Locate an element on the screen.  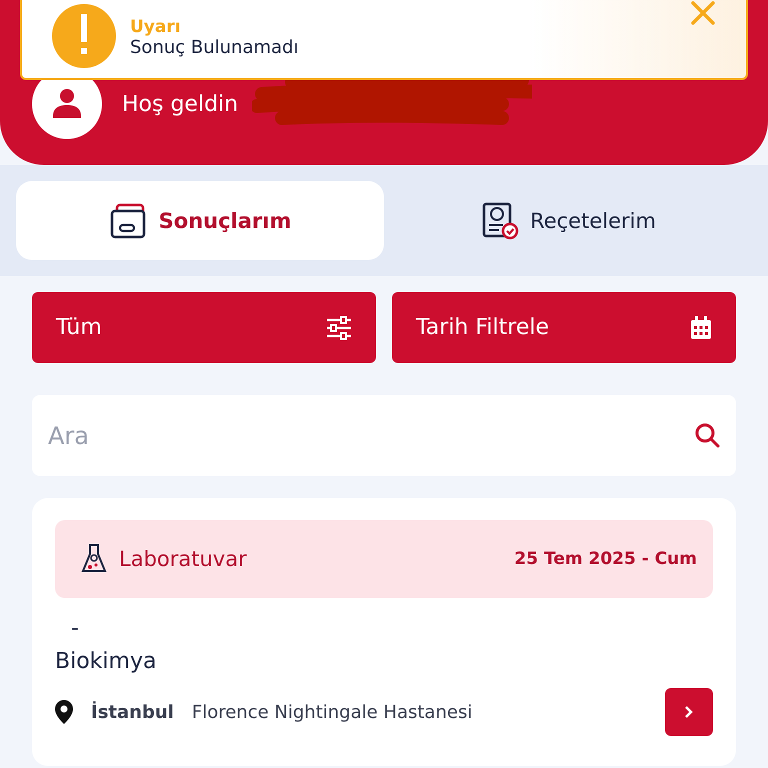
toast-message: Sonuç Bulunamadı is located at coordinates (215, 47).